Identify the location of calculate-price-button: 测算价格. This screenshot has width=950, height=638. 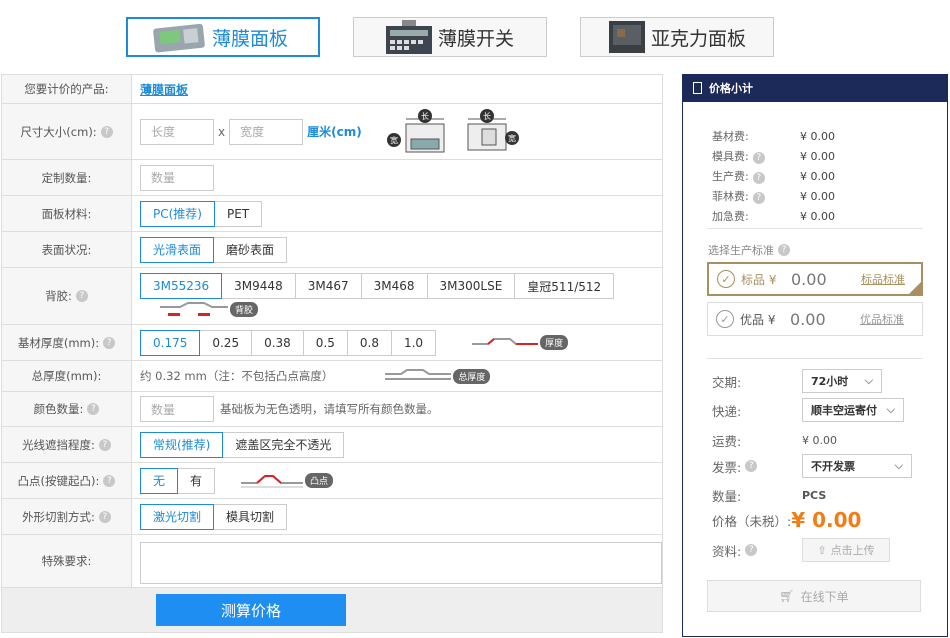
(251, 610).